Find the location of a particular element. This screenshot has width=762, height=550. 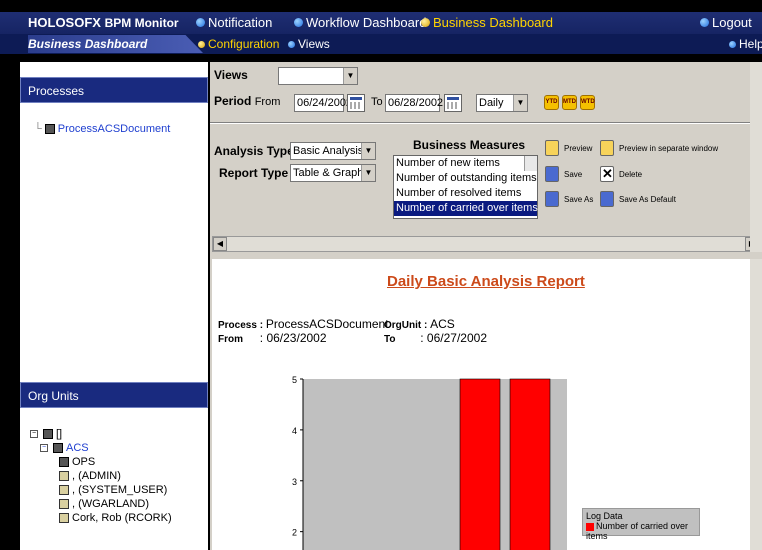

measure-item: Number of new items is located at coordinates (465, 163).